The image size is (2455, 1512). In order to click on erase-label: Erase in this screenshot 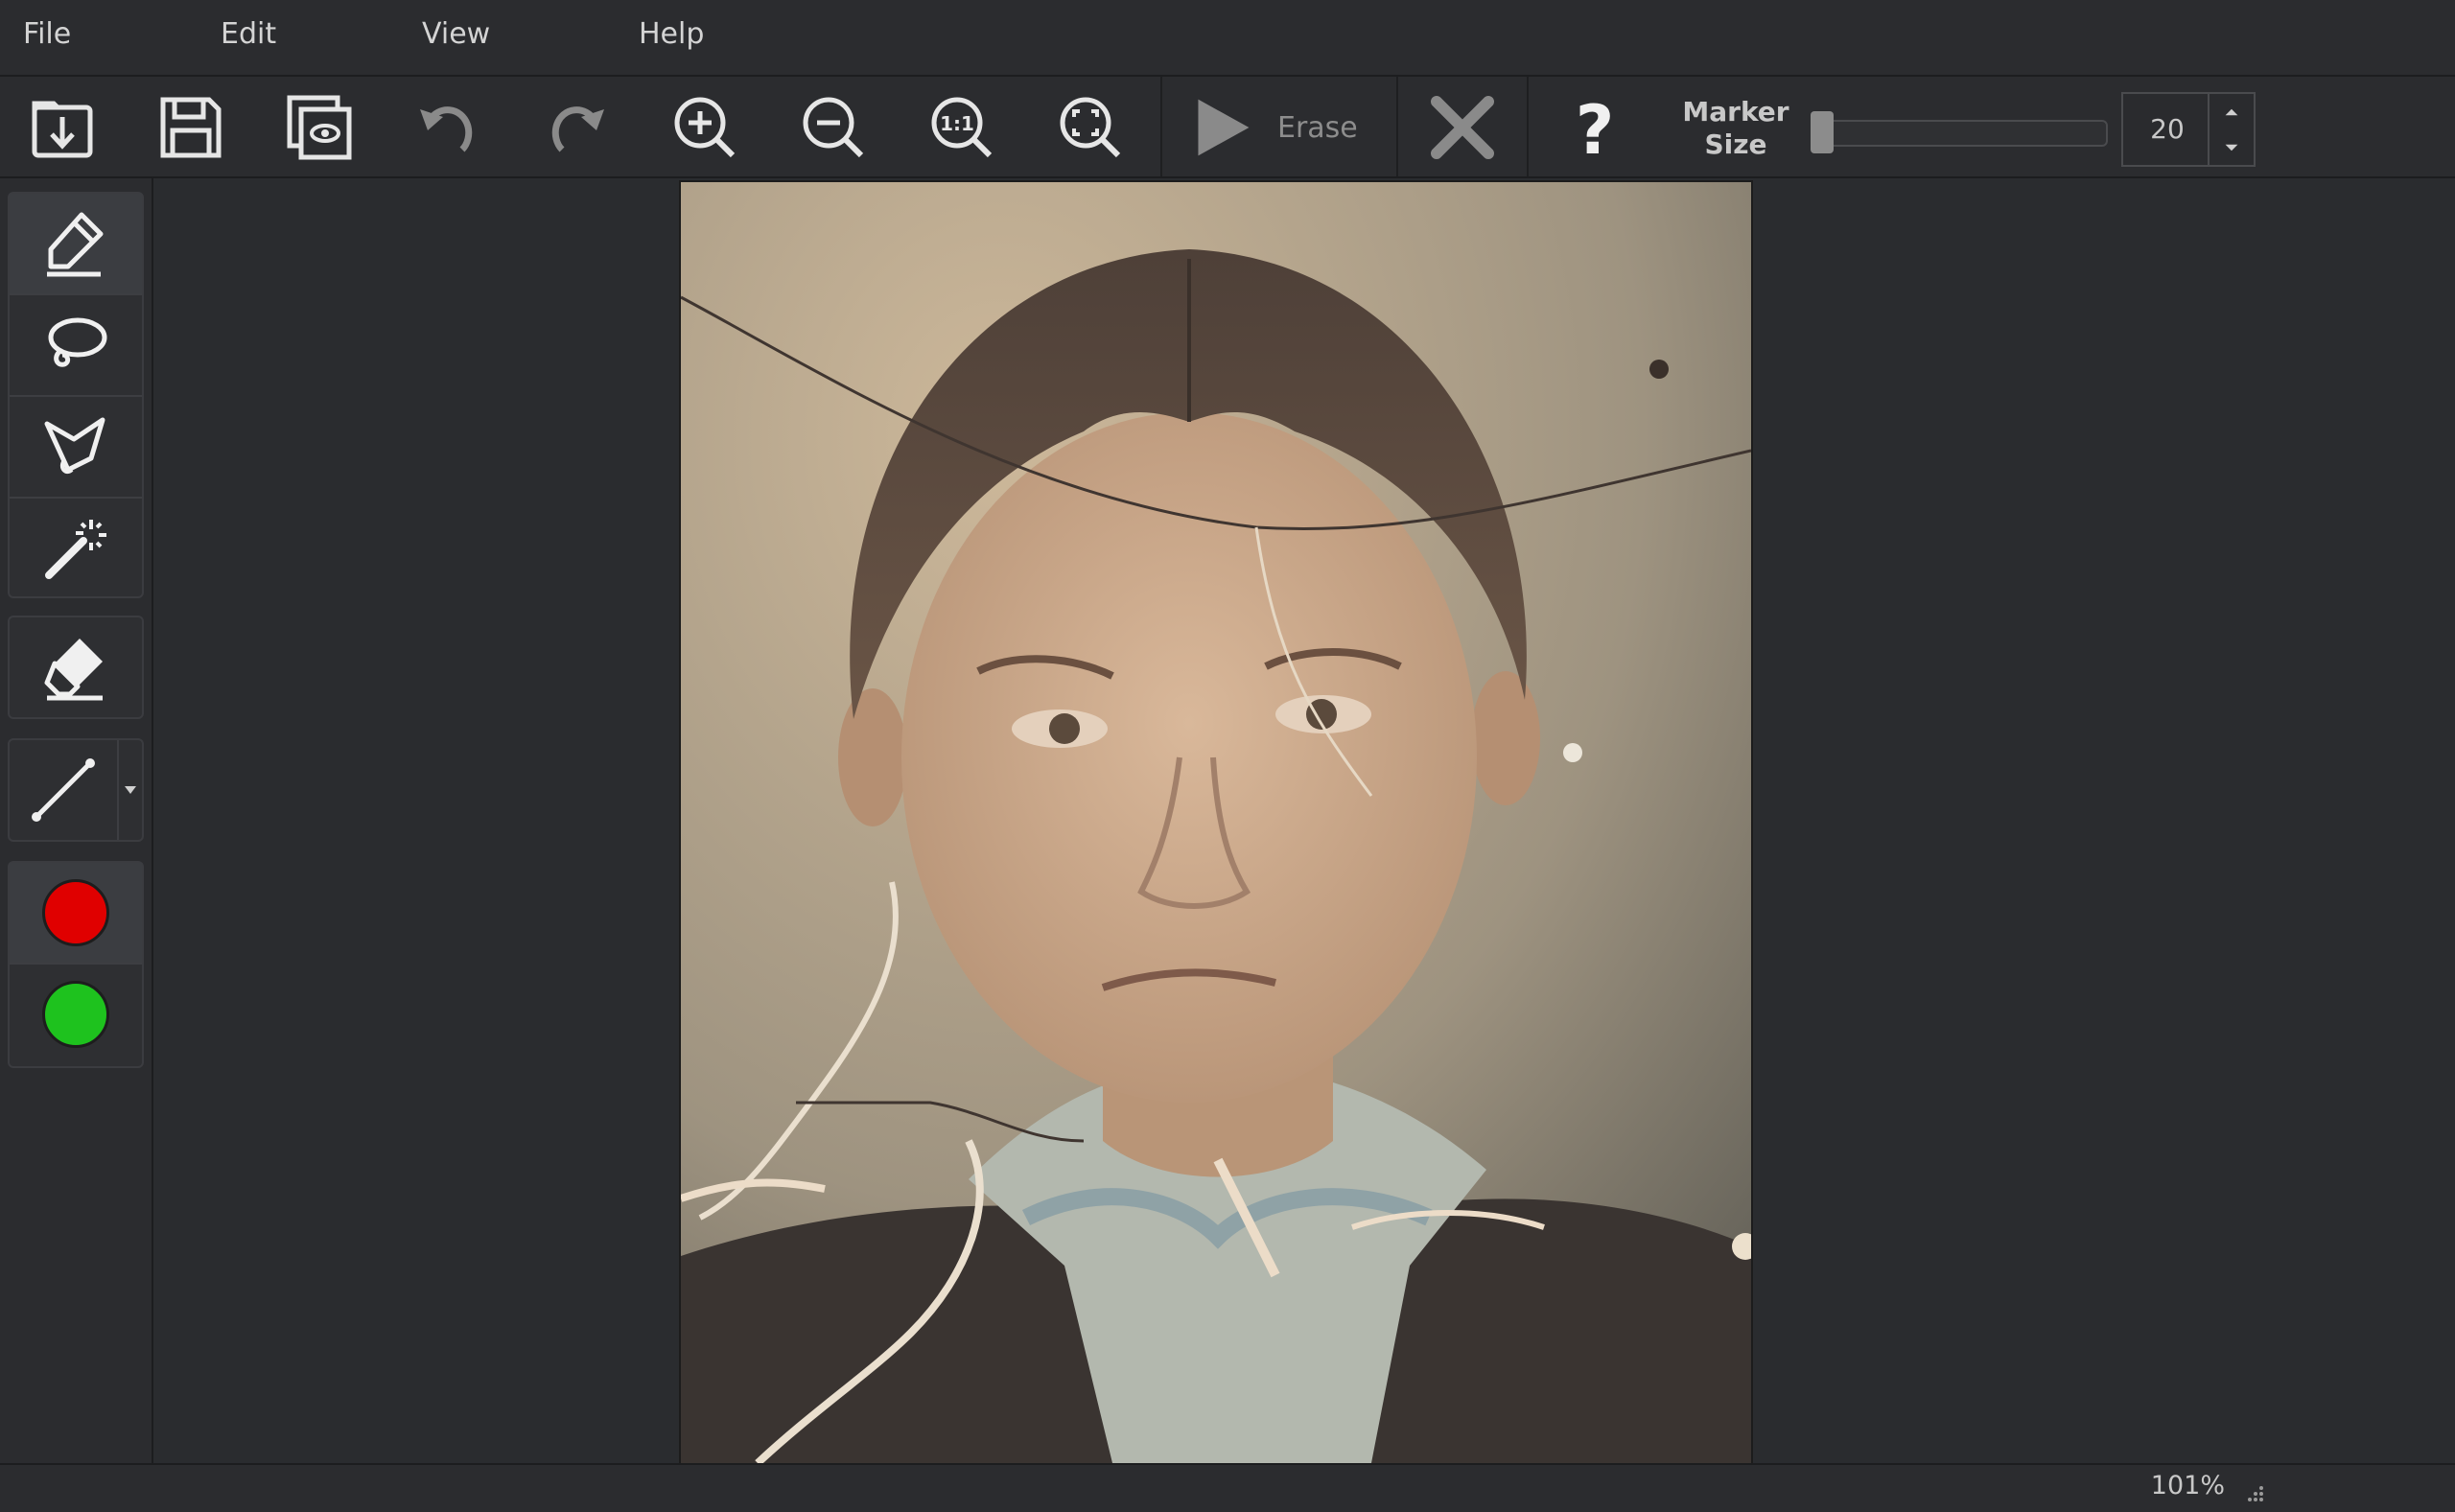, I will do `click(1317, 127)`.